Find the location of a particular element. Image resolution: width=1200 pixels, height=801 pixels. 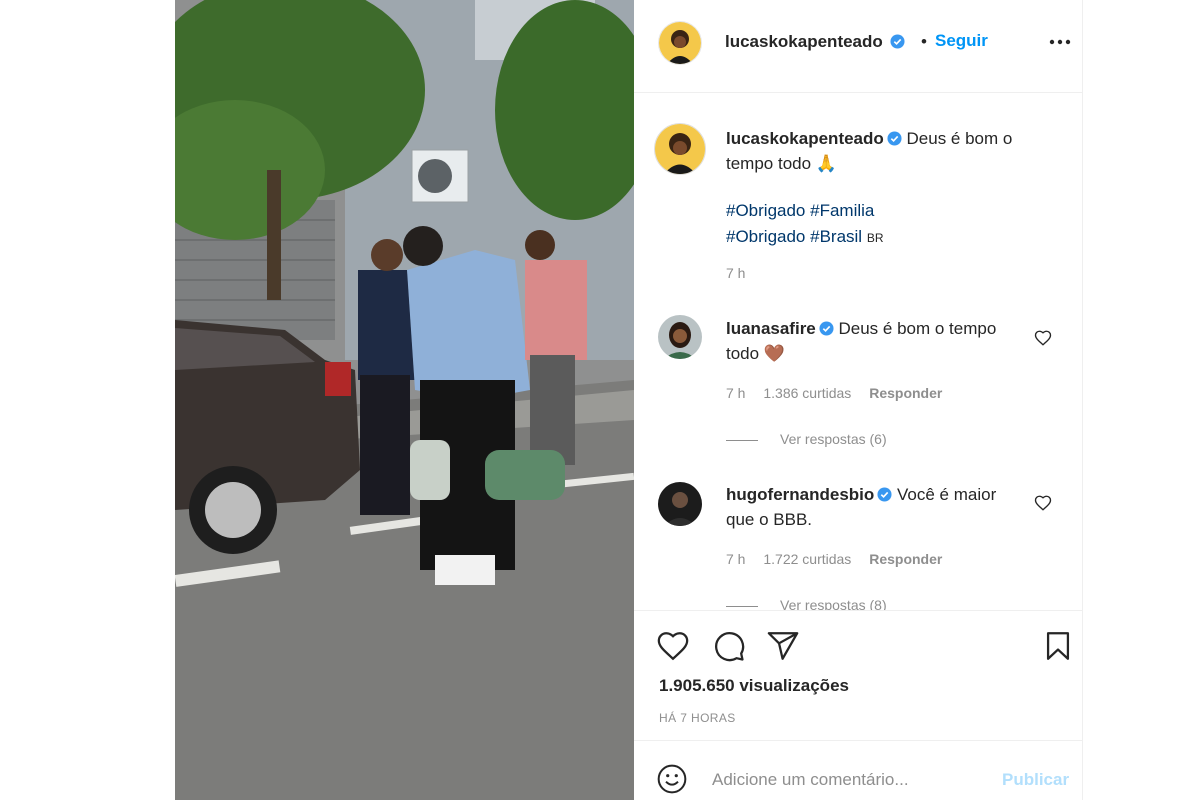

view-replies-label: Ver respostas (6) is located at coordinates (833, 439).